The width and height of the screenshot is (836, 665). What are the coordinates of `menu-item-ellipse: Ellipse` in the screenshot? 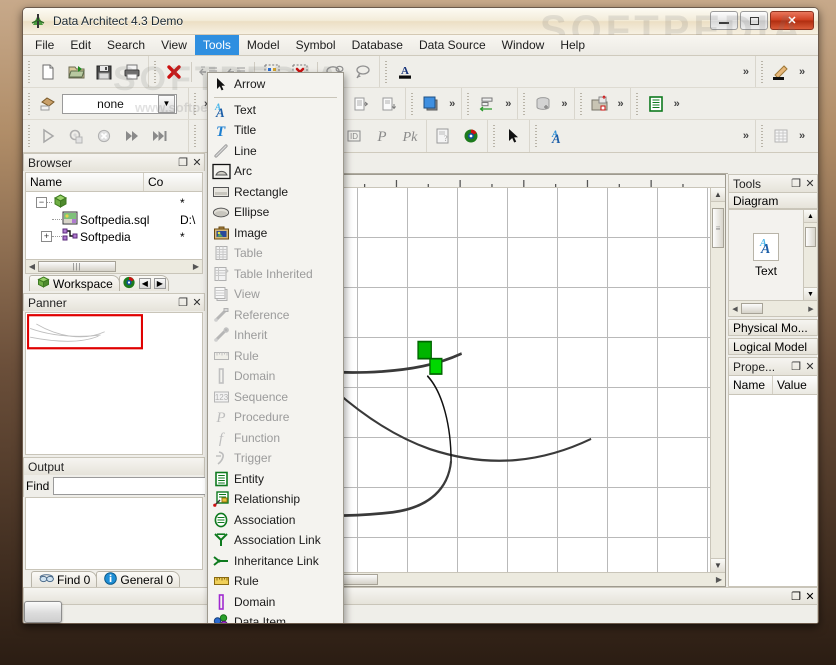 It's located at (275, 212).